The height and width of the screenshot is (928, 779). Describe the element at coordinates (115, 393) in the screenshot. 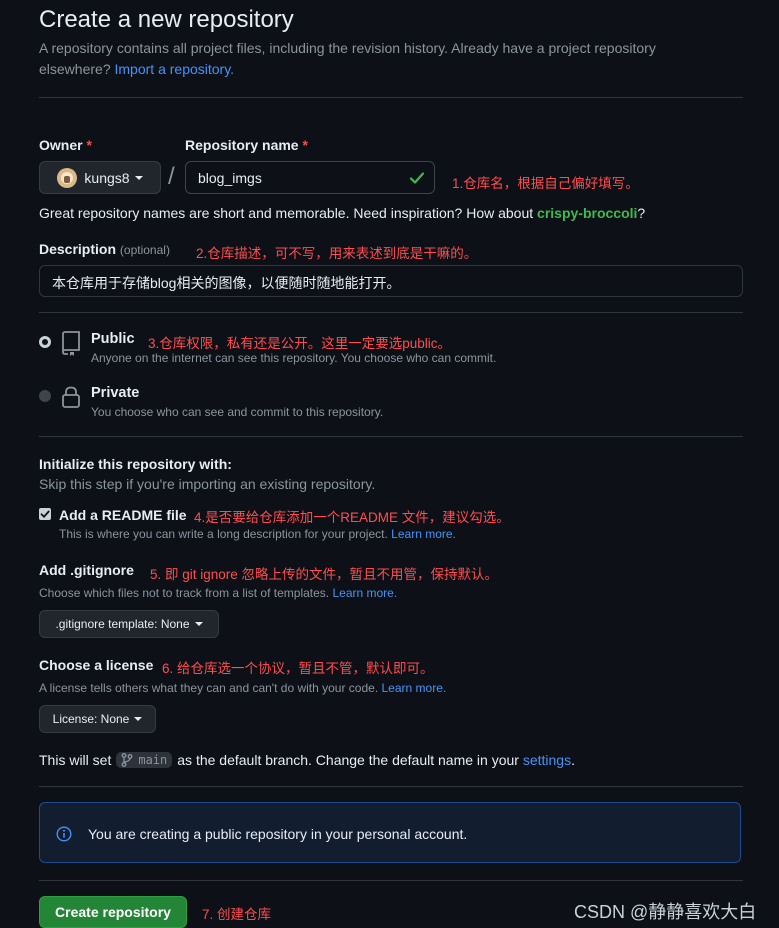

I see `private-label: Private` at that location.